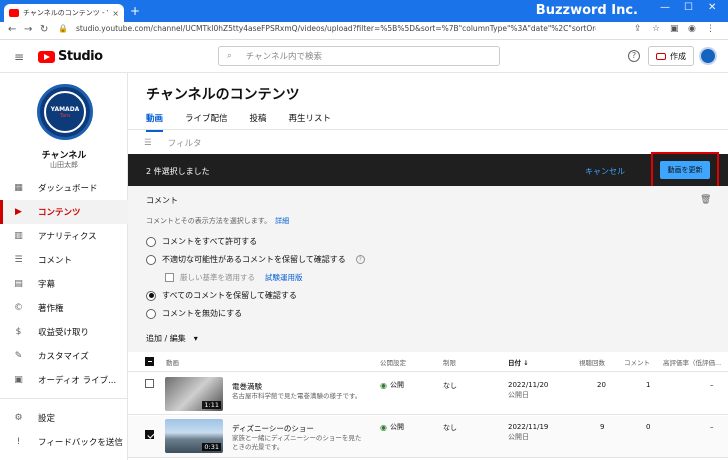 Image resolution: width=728 pixels, height=460 pixels. What do you see at coordinates (234, 277) in the screenshot?
I see `strict-filter-option: 厳しい基準を適用する 試験運用版` at bounding box center [234, 277].